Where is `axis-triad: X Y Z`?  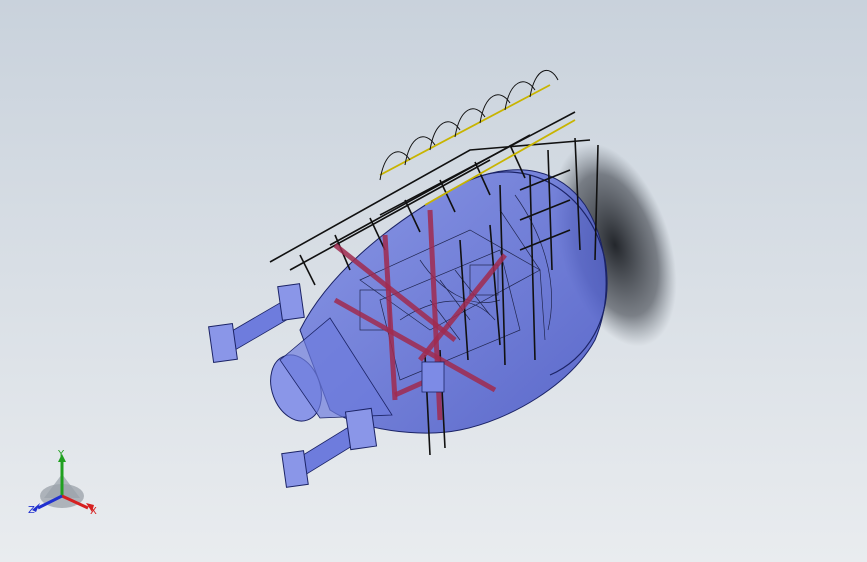 axis-triad: X Y Z is located at coordinates (67, 486).